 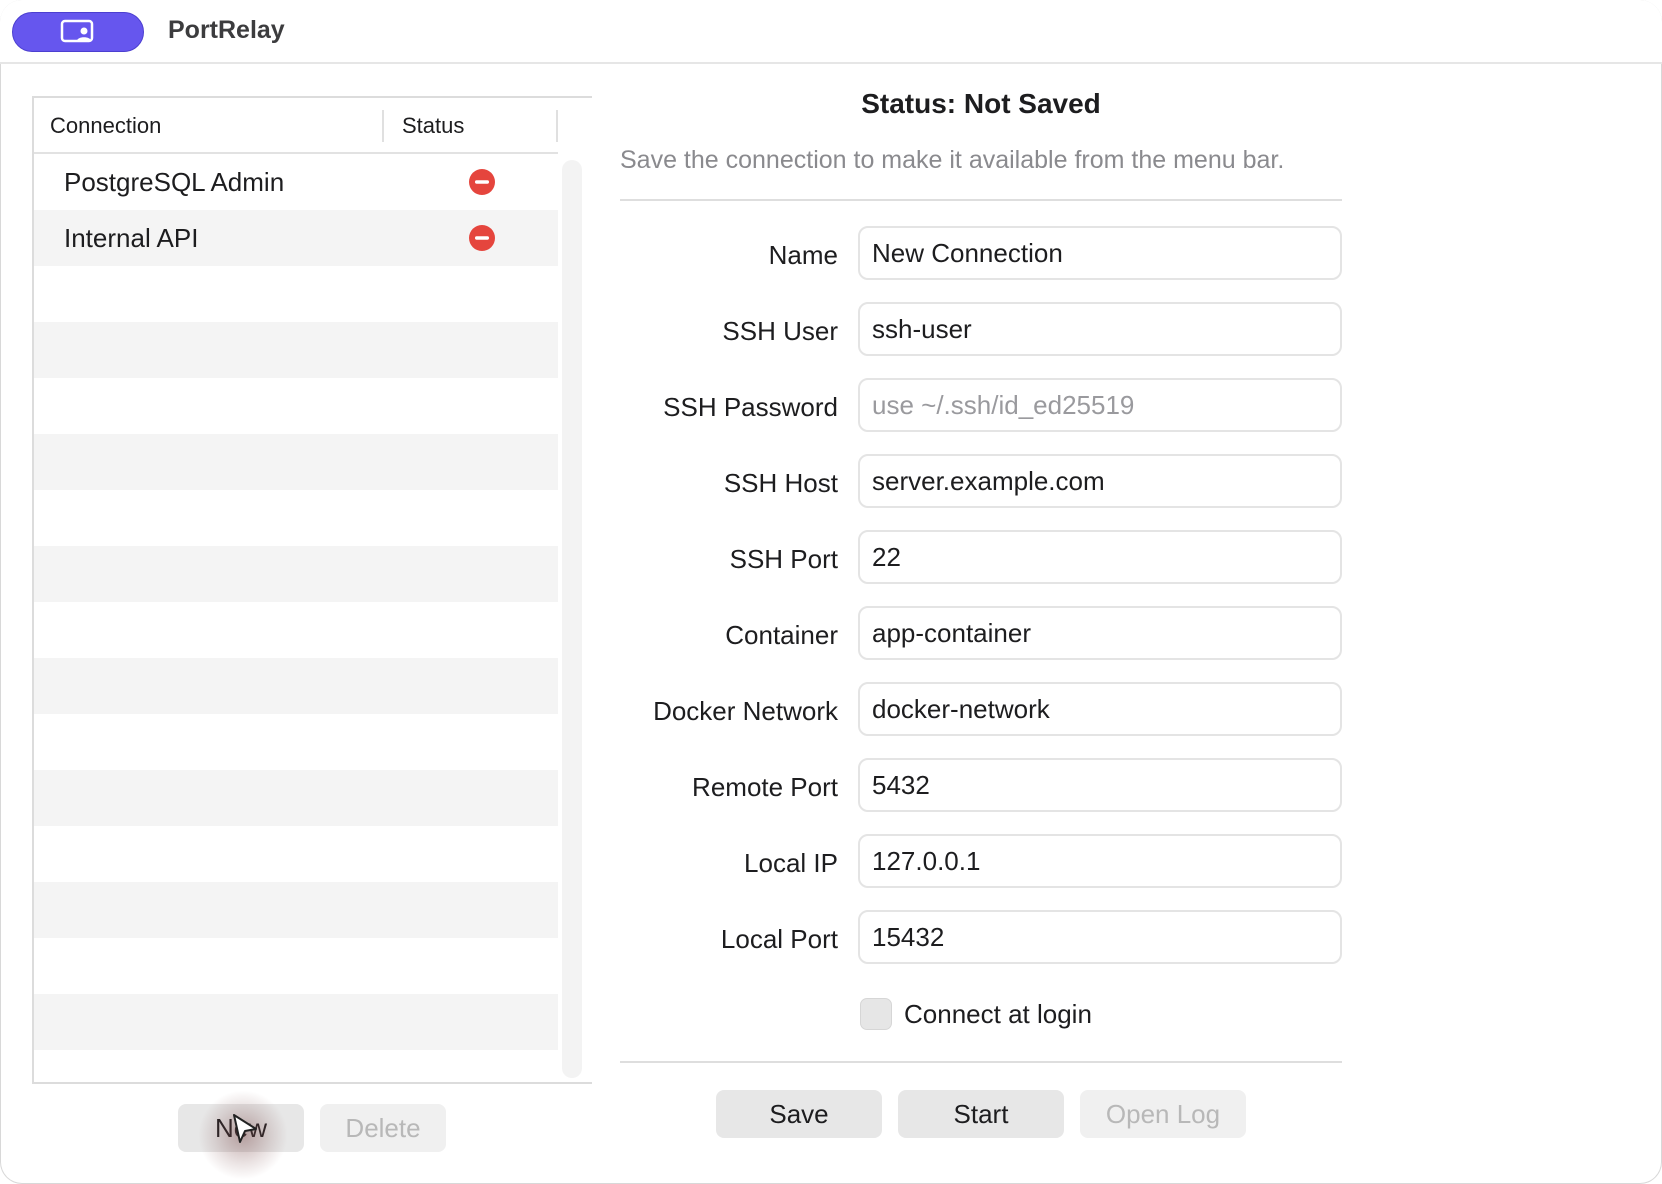 What do you see at coordinates (780, 483) in the screenshot?
I see `ssh-host-label: SSH Host` at bounding box center [780, 483].